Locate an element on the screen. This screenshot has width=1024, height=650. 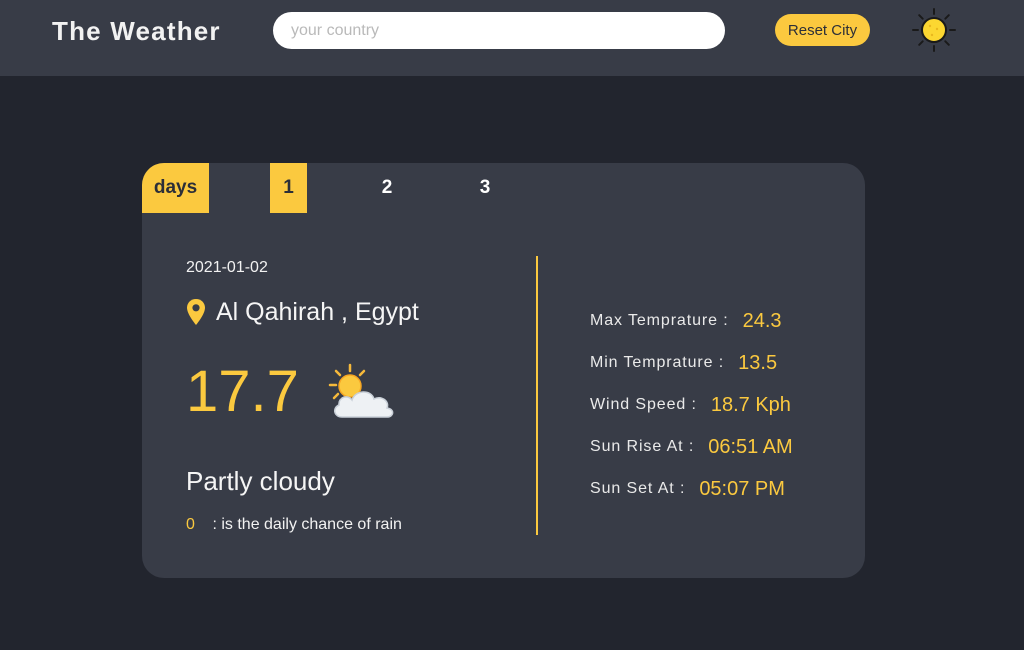
rain-chance-value: 0 is located at coordinates (190, 524).